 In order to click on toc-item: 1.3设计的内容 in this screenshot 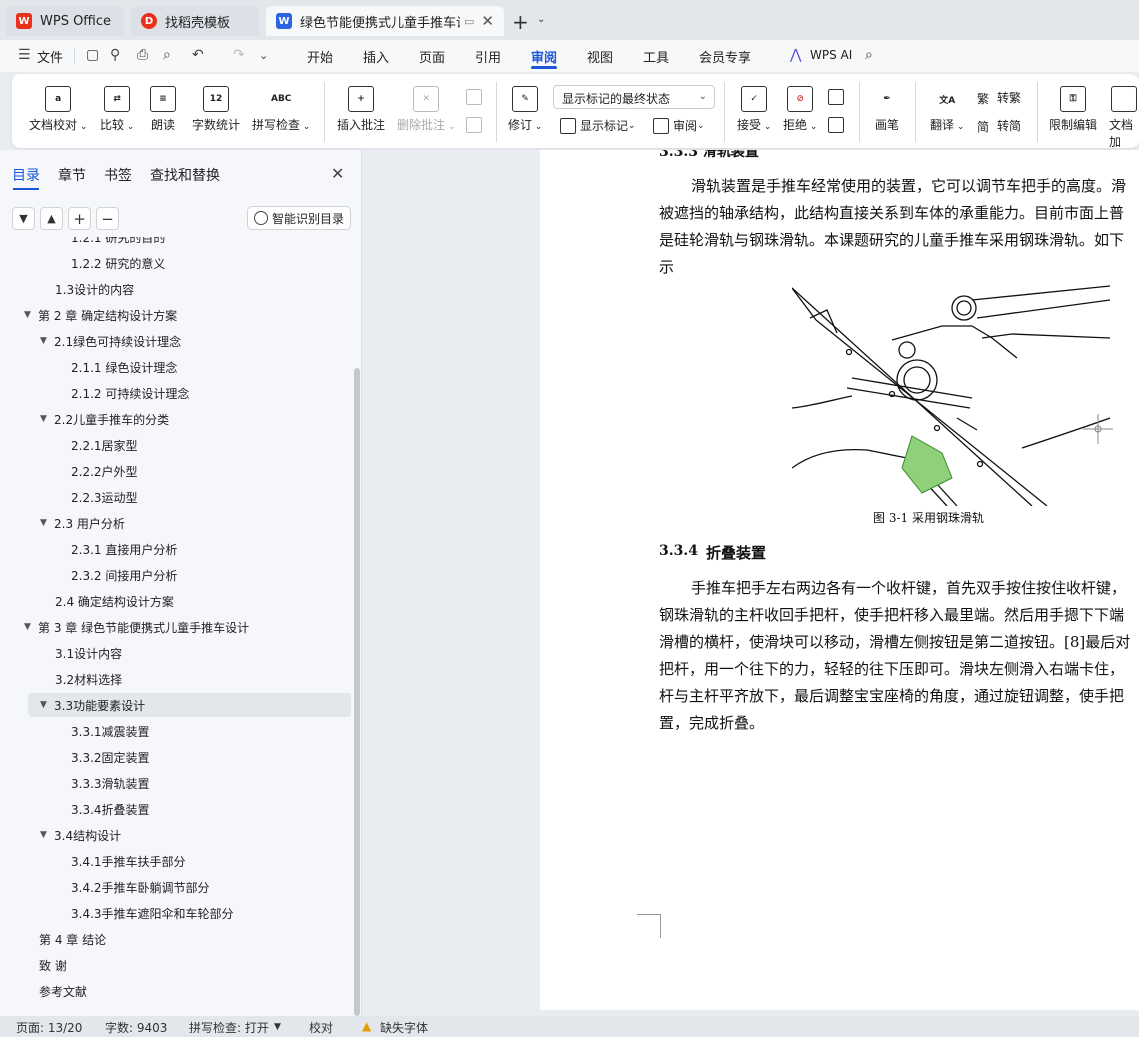, I will do `click(67, 289)`.